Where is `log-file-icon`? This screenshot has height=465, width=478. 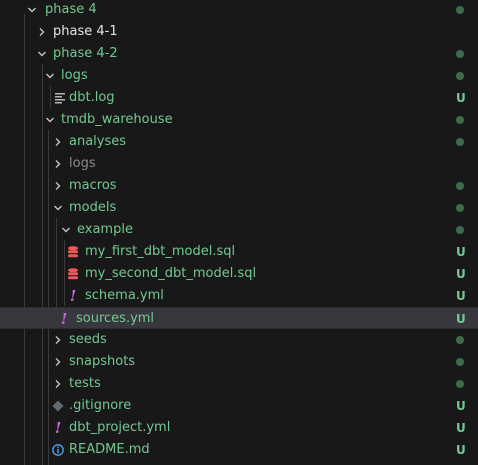 log-file-icon is located at coordinates (60, 98).